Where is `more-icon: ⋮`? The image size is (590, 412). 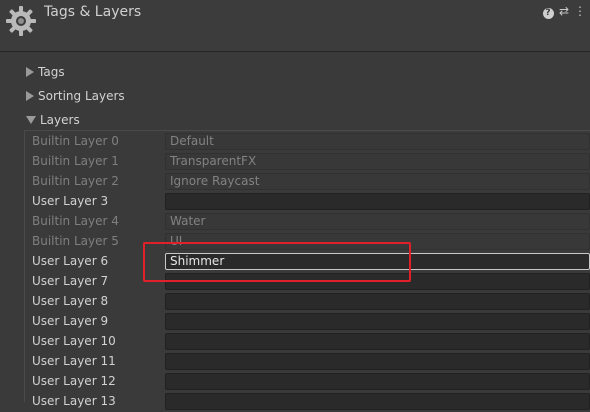 more-icon: ⋮ is located at coordinates (580, 11).